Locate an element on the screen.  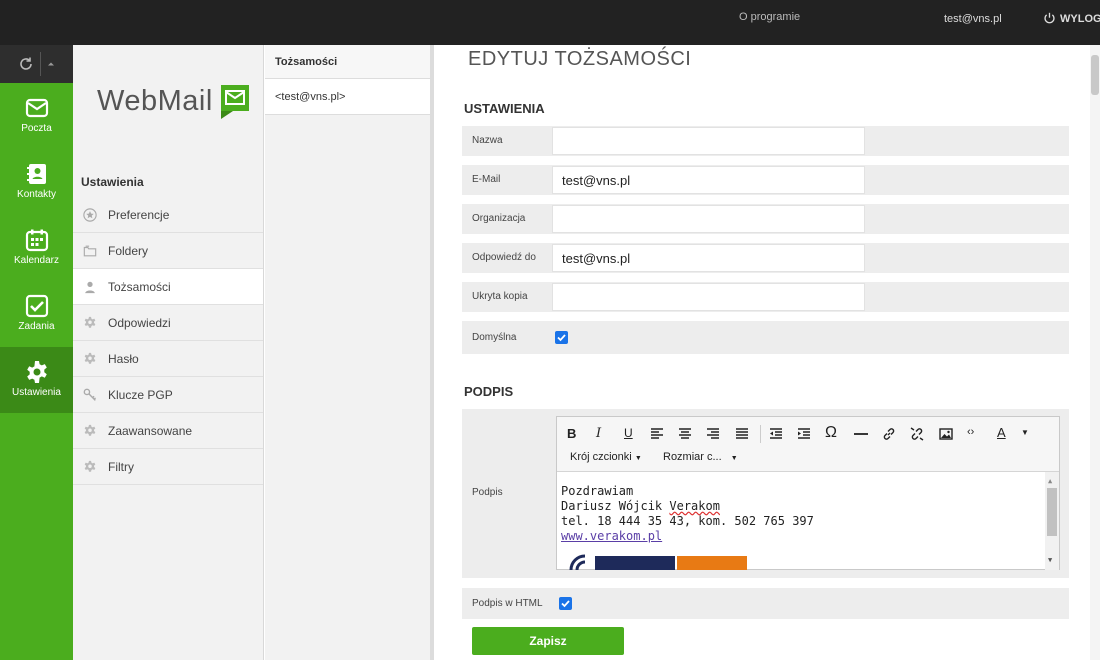
address-book-icon is located at coordinates (36, 174).